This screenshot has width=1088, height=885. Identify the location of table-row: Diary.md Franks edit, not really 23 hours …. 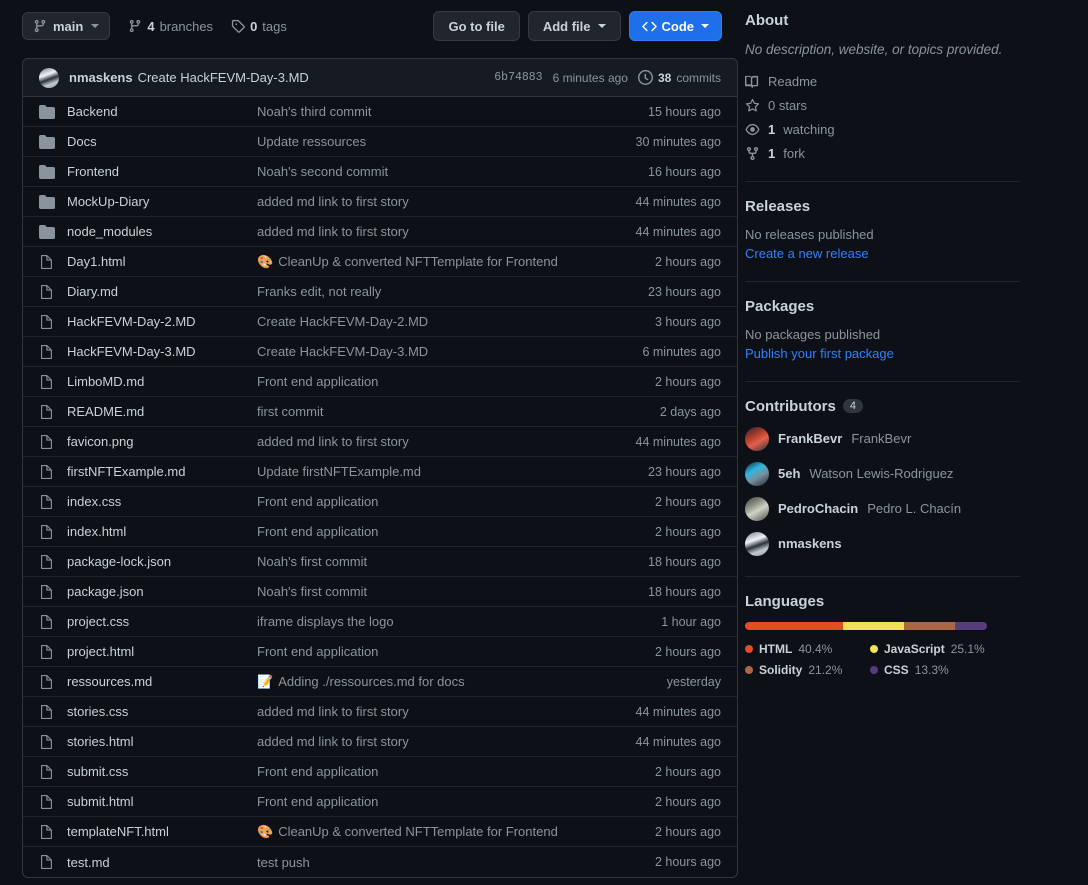
(380, 292).